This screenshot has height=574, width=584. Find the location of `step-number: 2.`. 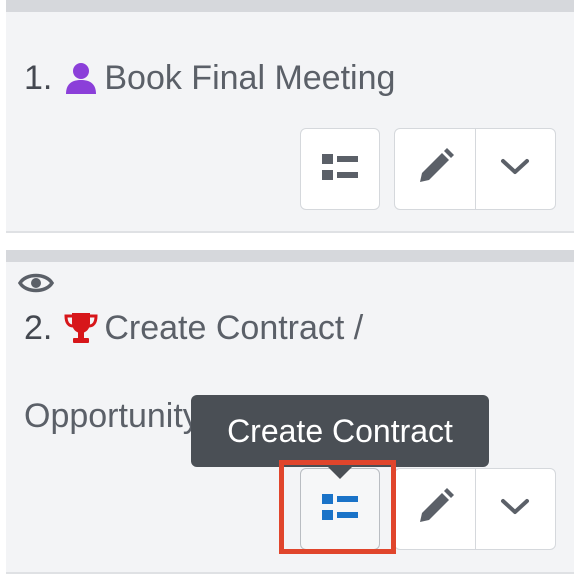

step-number: 2. is located at coordinates (38, 328).